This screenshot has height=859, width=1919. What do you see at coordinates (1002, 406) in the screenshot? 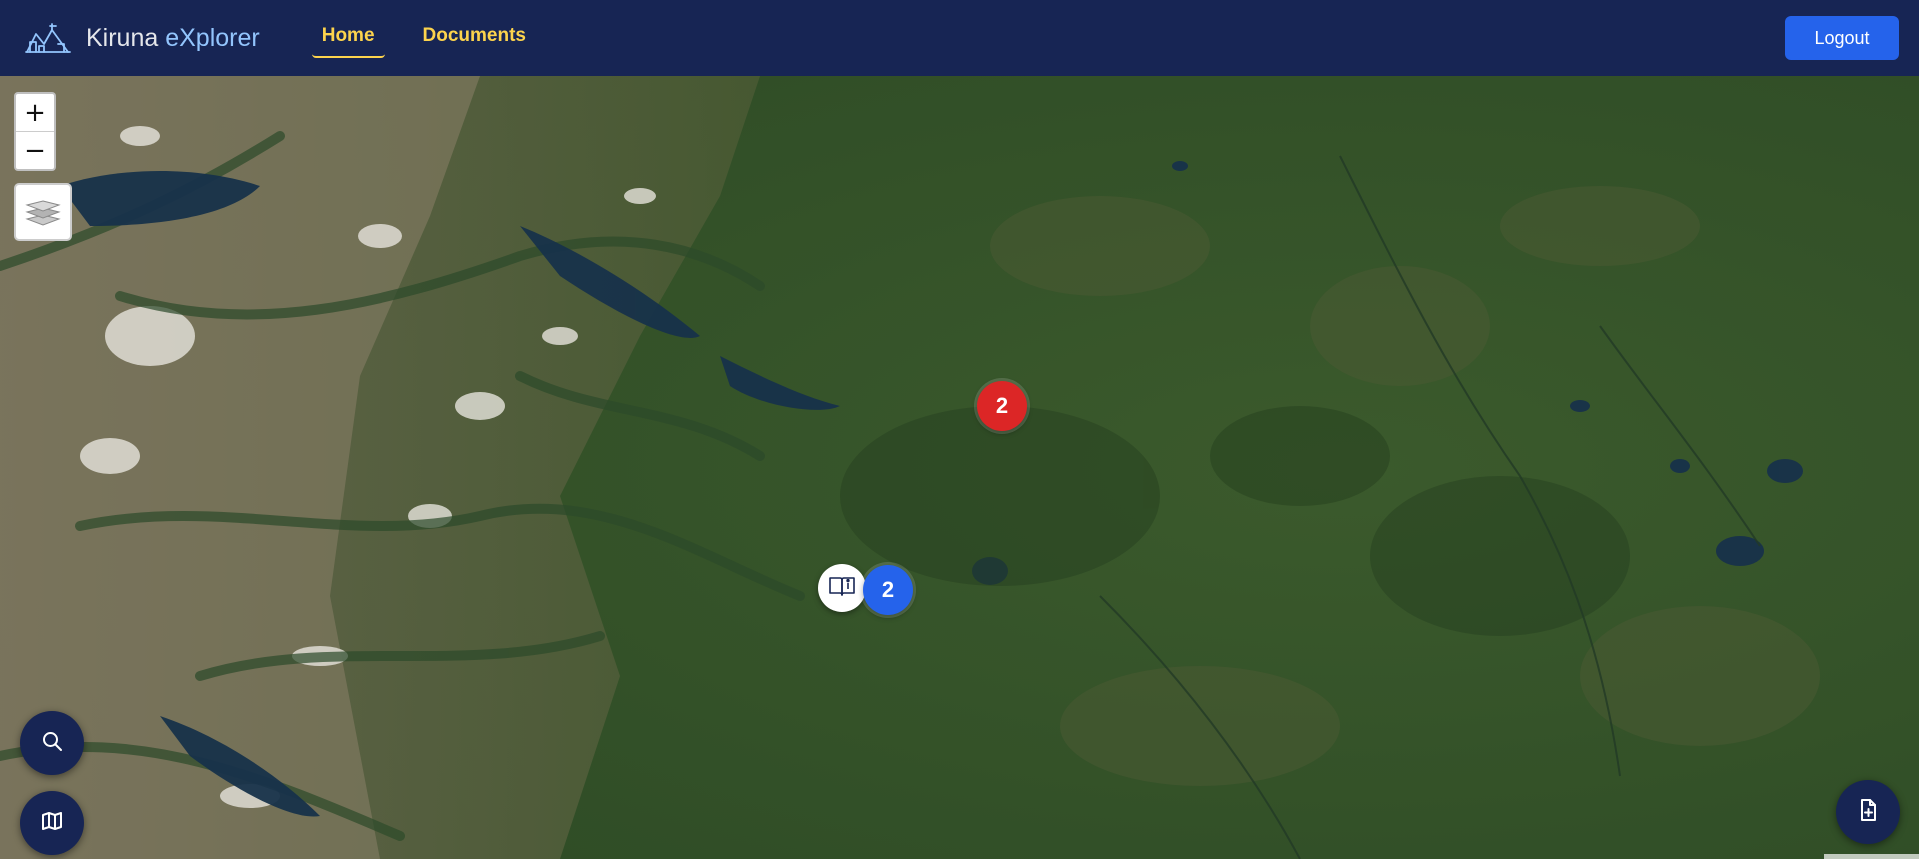
I see `map-cluster-red: 2` at bounding box center [1002, 406].